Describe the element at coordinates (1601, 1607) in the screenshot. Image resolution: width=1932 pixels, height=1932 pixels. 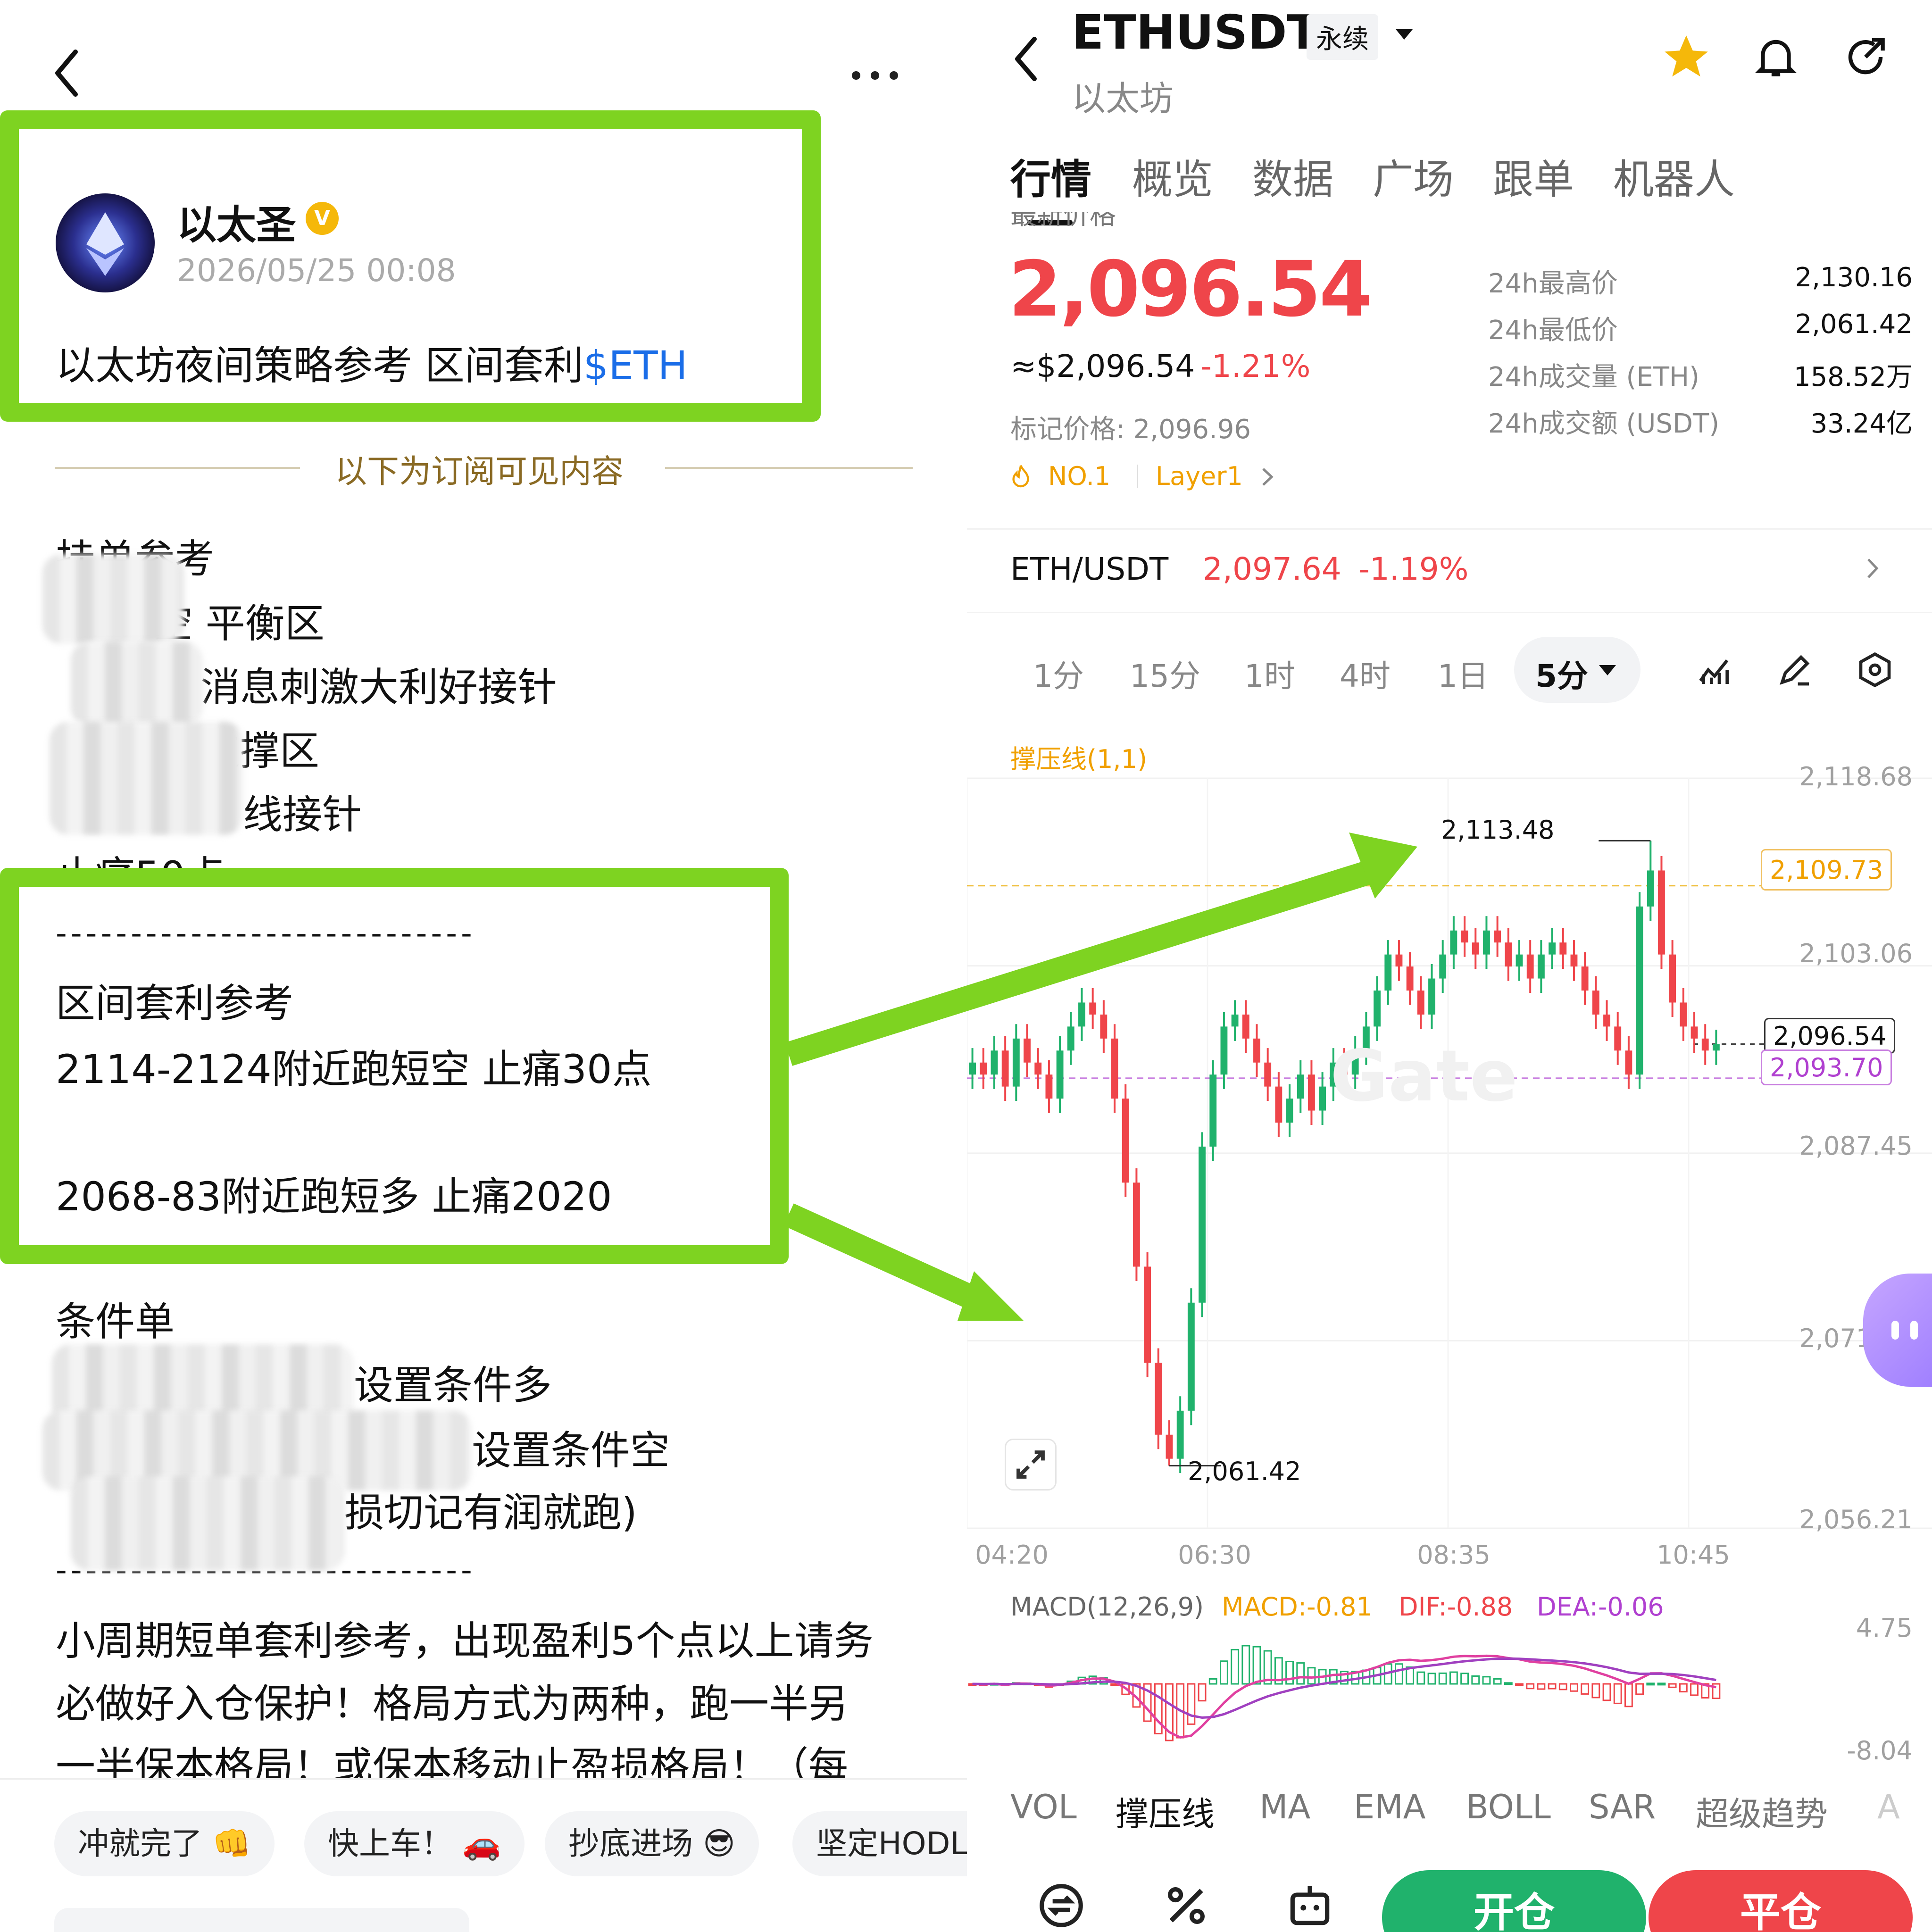
I see `dea-value: DEA:-0.06` at that location.